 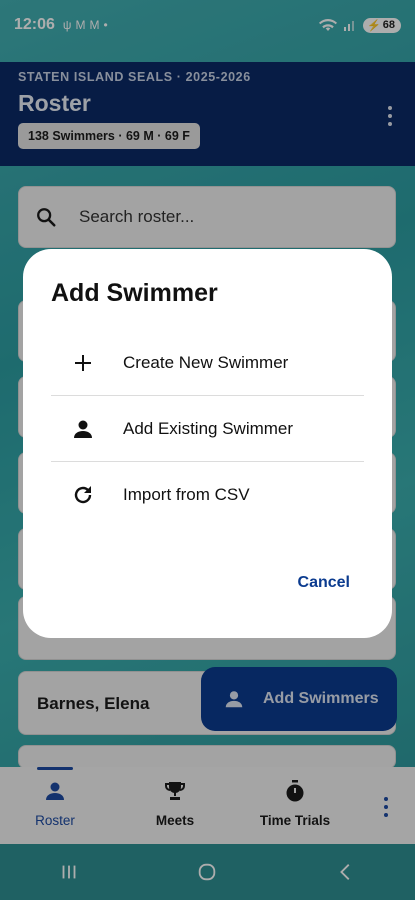 I want to click on import-from-csv-option: Import from CSV, so click(x=207, y=495).